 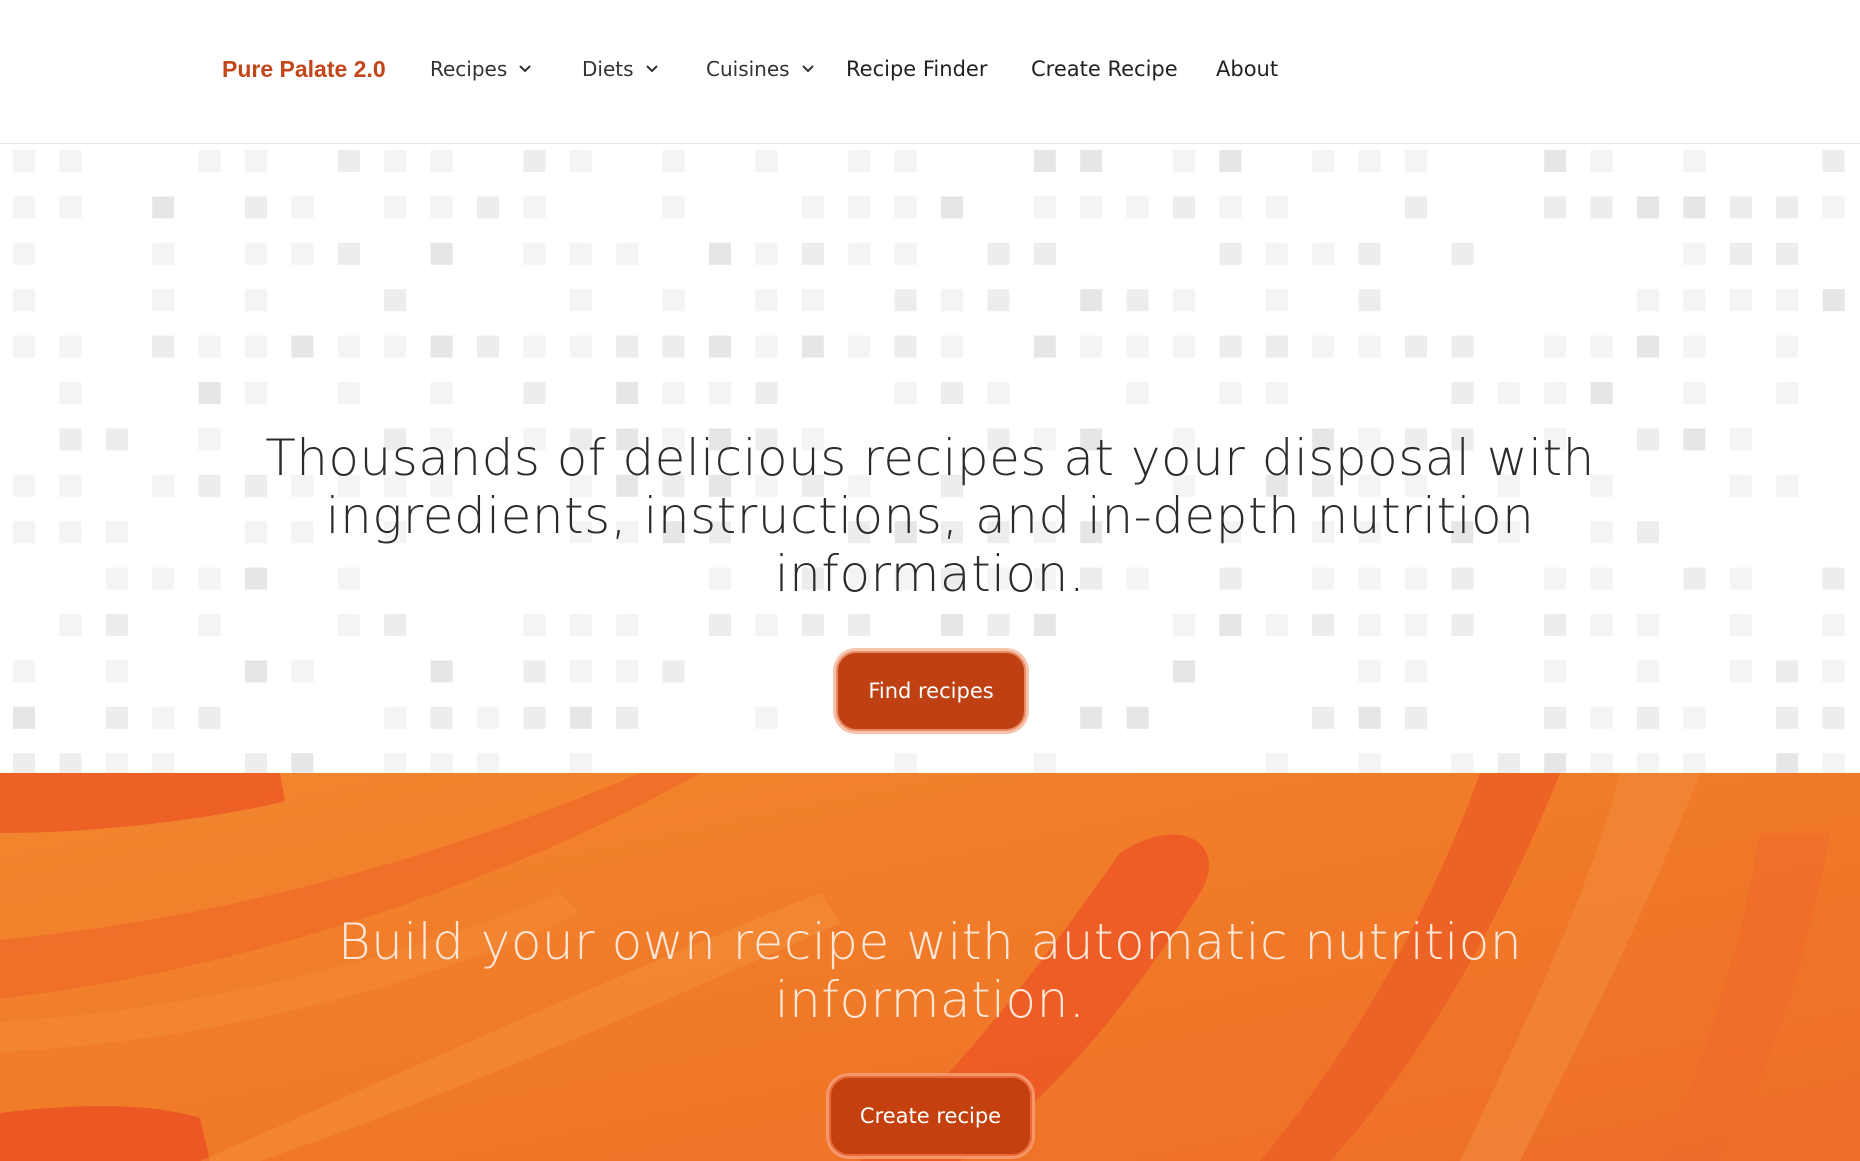 I want to click on nav-diets-menu: Diets, so click(x=620, y=69).